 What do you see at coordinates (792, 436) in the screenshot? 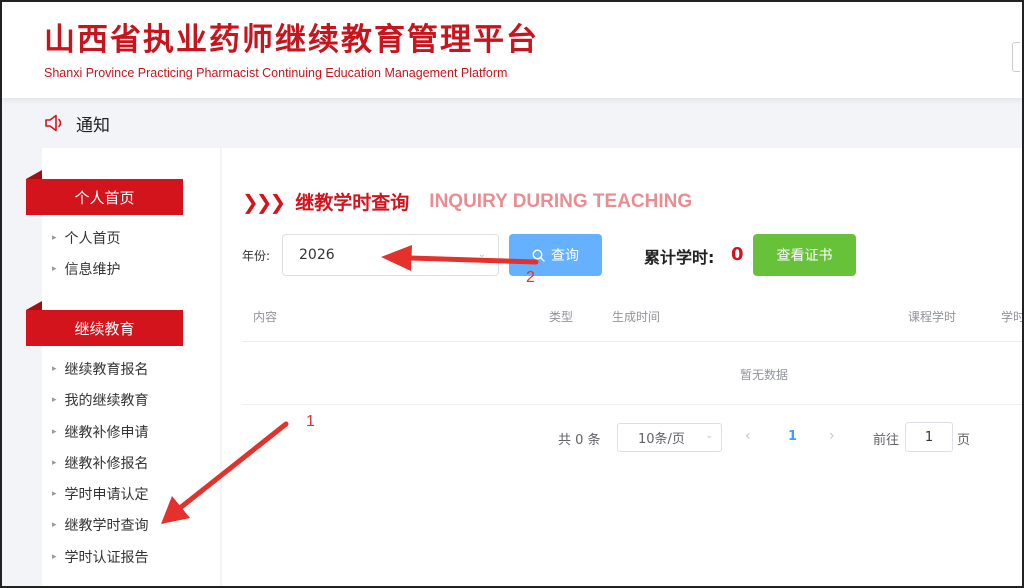
I see `page-number-current: 1` at bounding box center [792, 436].